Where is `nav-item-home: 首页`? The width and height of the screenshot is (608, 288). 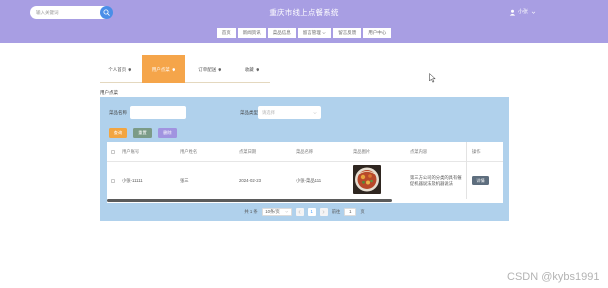 nav-item-home: 首页 is located at coordinates (226, 33).